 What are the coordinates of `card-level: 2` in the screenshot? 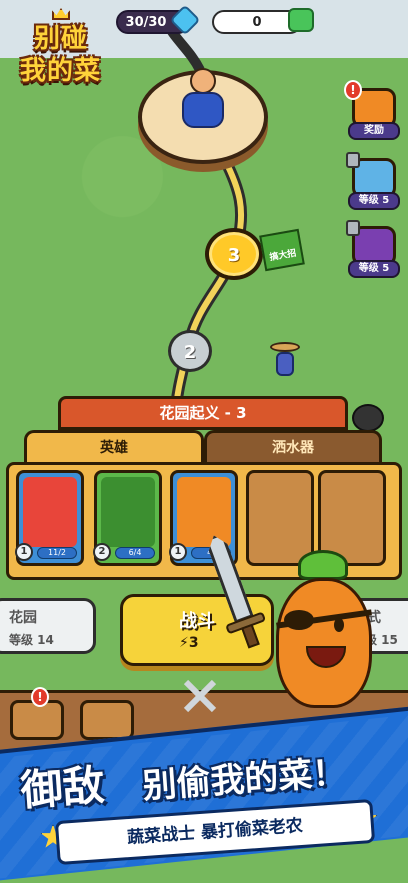 It's located at (102, 552).